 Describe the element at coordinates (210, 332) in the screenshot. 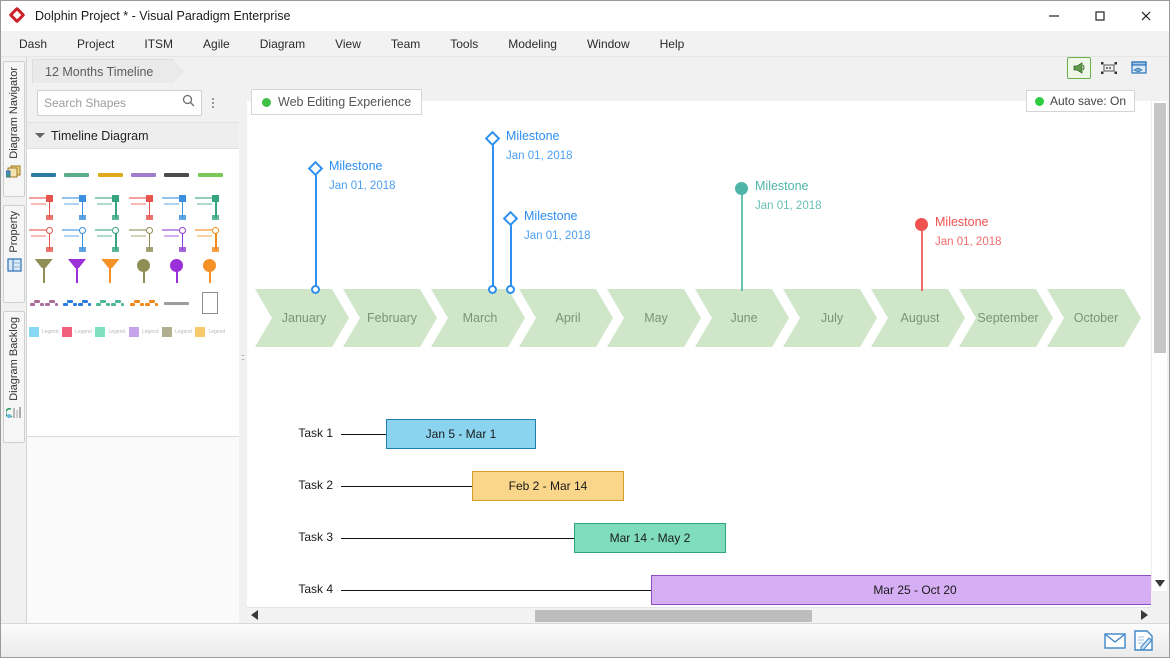

I see `shape-legend-amber: Legend` at that location.